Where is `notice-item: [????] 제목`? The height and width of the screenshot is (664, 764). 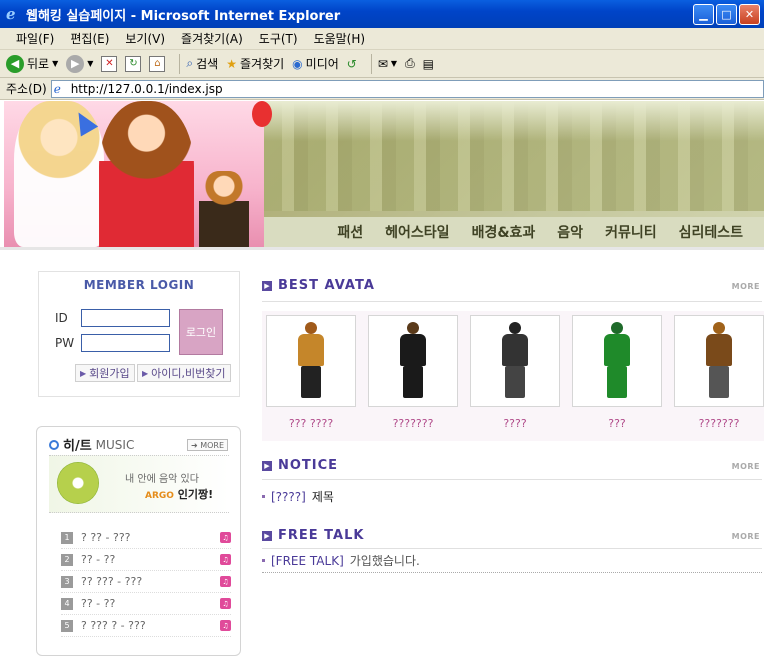 notice-item: [????] 제목 is located at coordinates (512, 496).